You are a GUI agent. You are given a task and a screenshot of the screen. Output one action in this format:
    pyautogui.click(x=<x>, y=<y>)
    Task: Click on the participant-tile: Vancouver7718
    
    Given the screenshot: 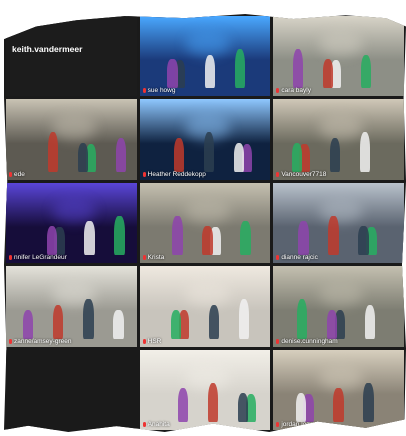 What is the action you would take?
    pyautogui.click(x=338, y=139)
    